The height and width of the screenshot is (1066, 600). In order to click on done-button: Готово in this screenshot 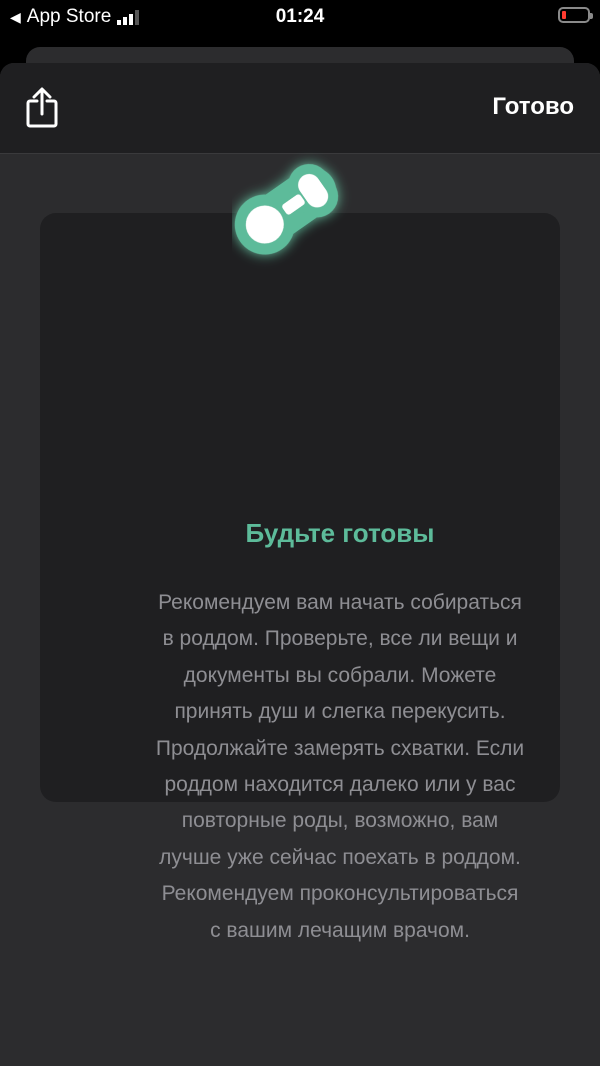, I will do `click(533, 107)`.